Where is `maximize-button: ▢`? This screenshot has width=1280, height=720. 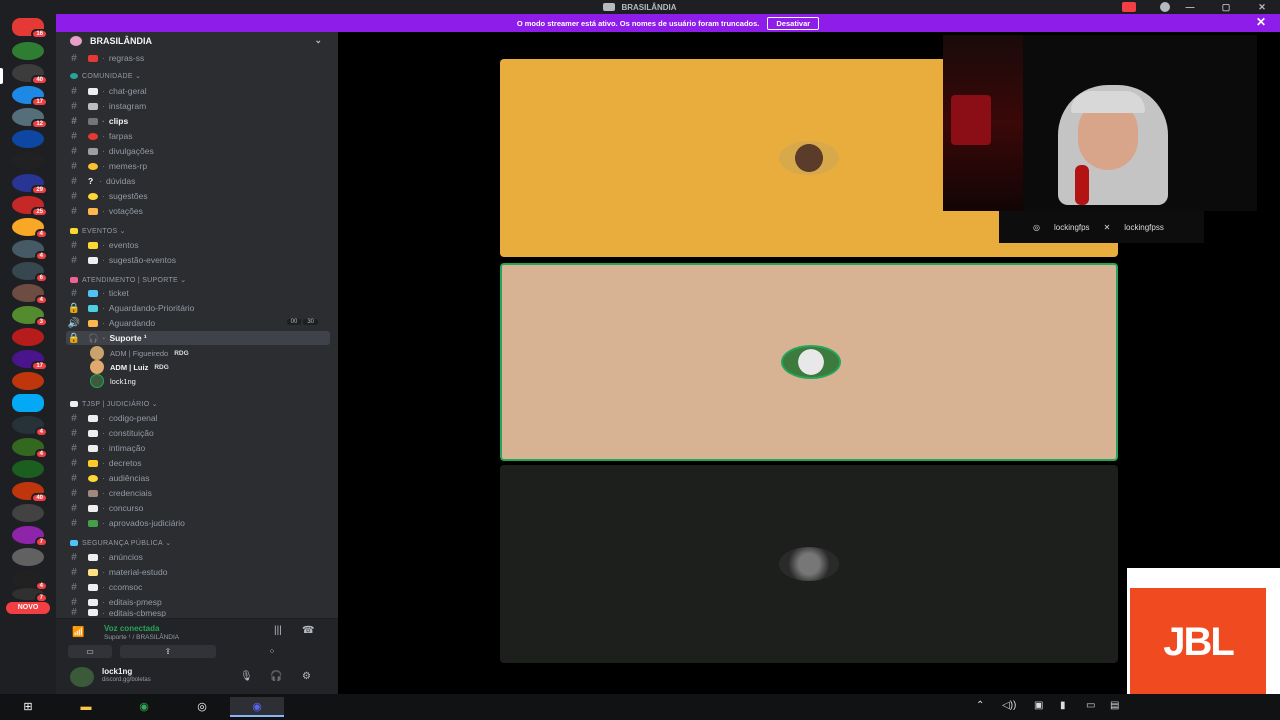 maximize-button: ▢ is located at coordinates (1226, 7).